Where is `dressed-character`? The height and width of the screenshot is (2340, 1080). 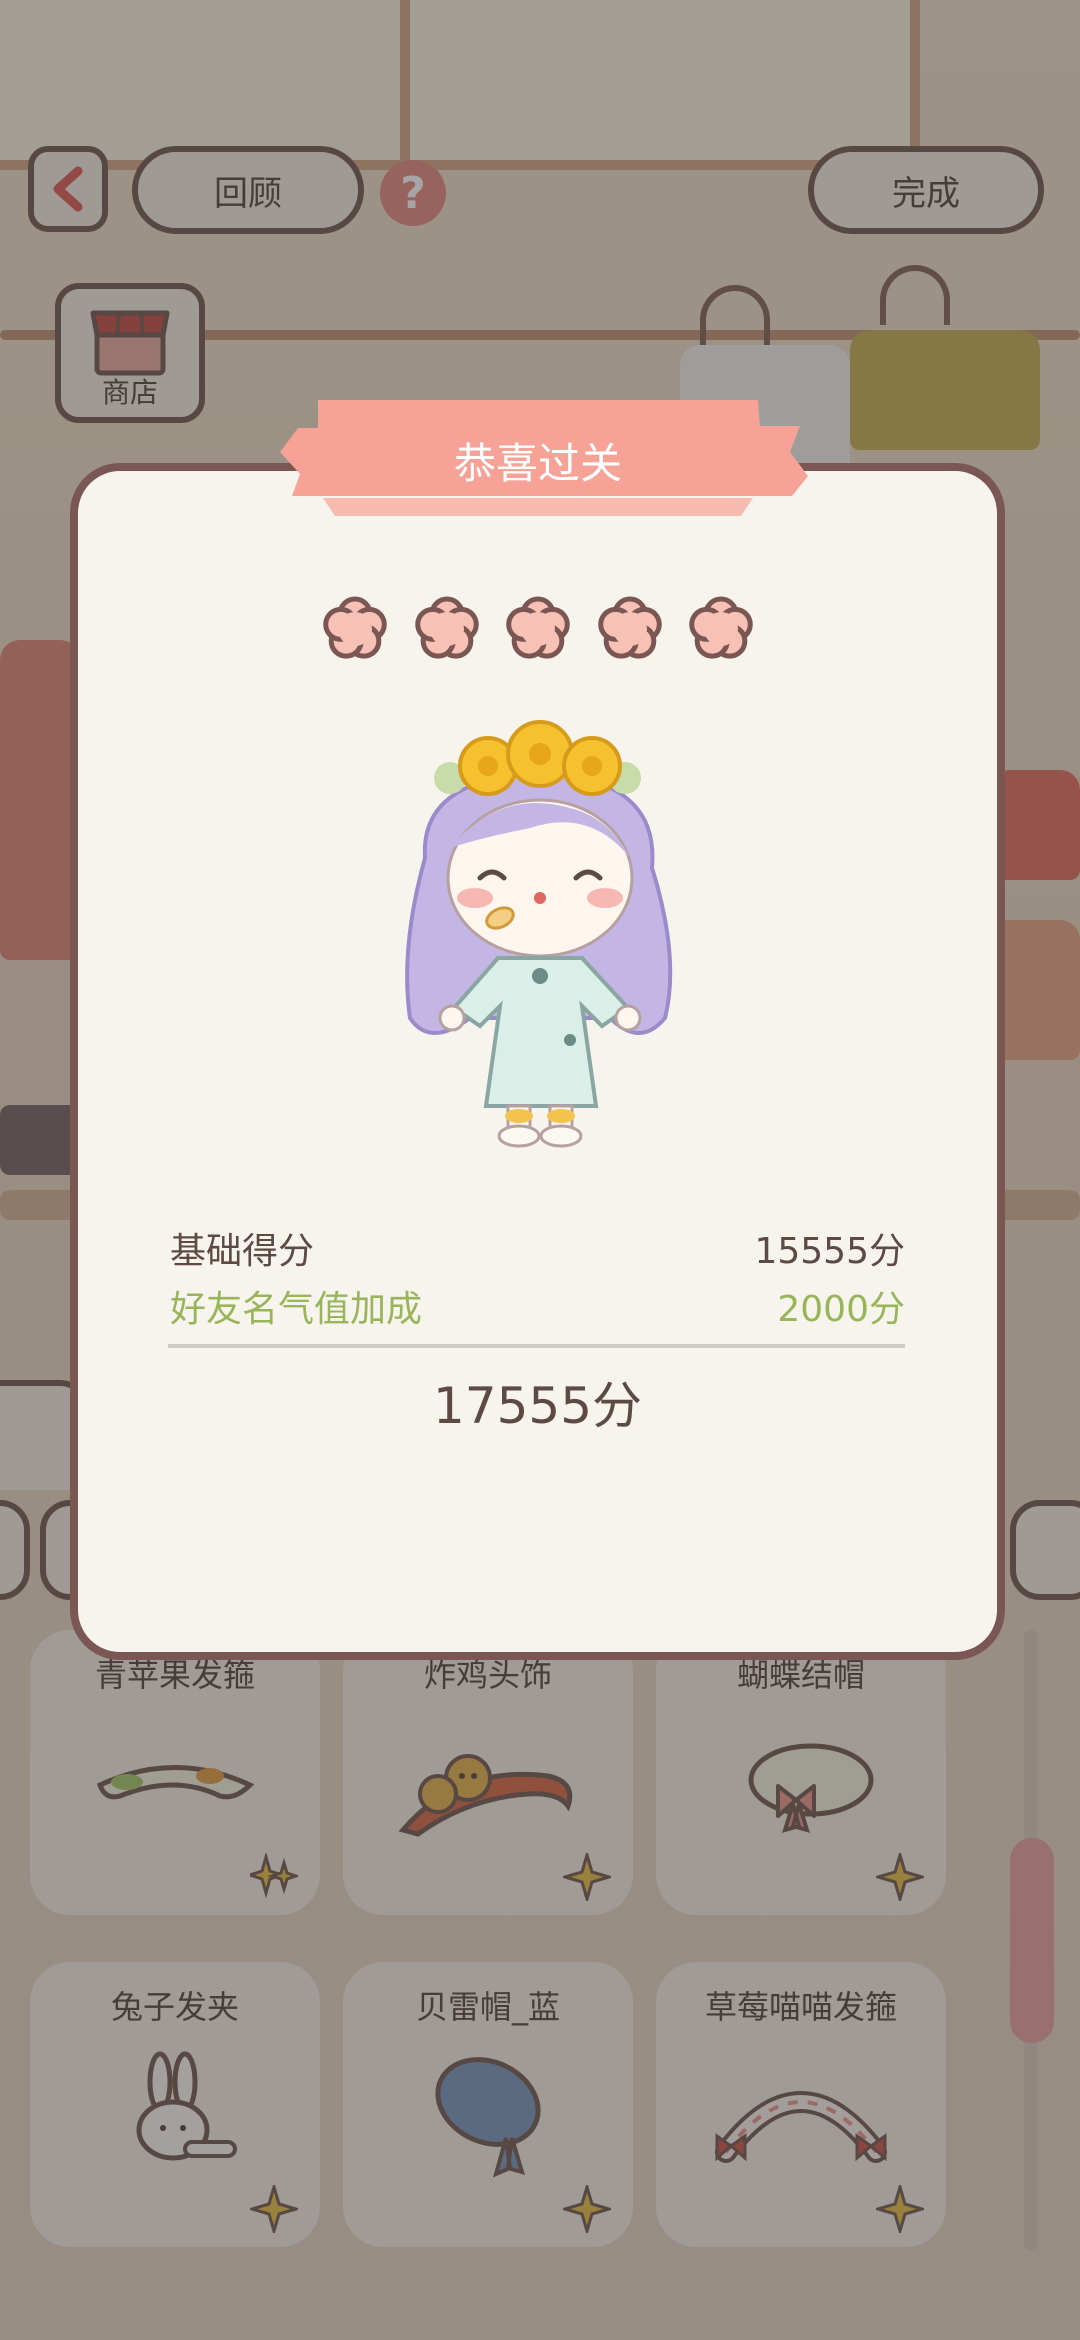
dressed-character is located at coordinates (539, 934).